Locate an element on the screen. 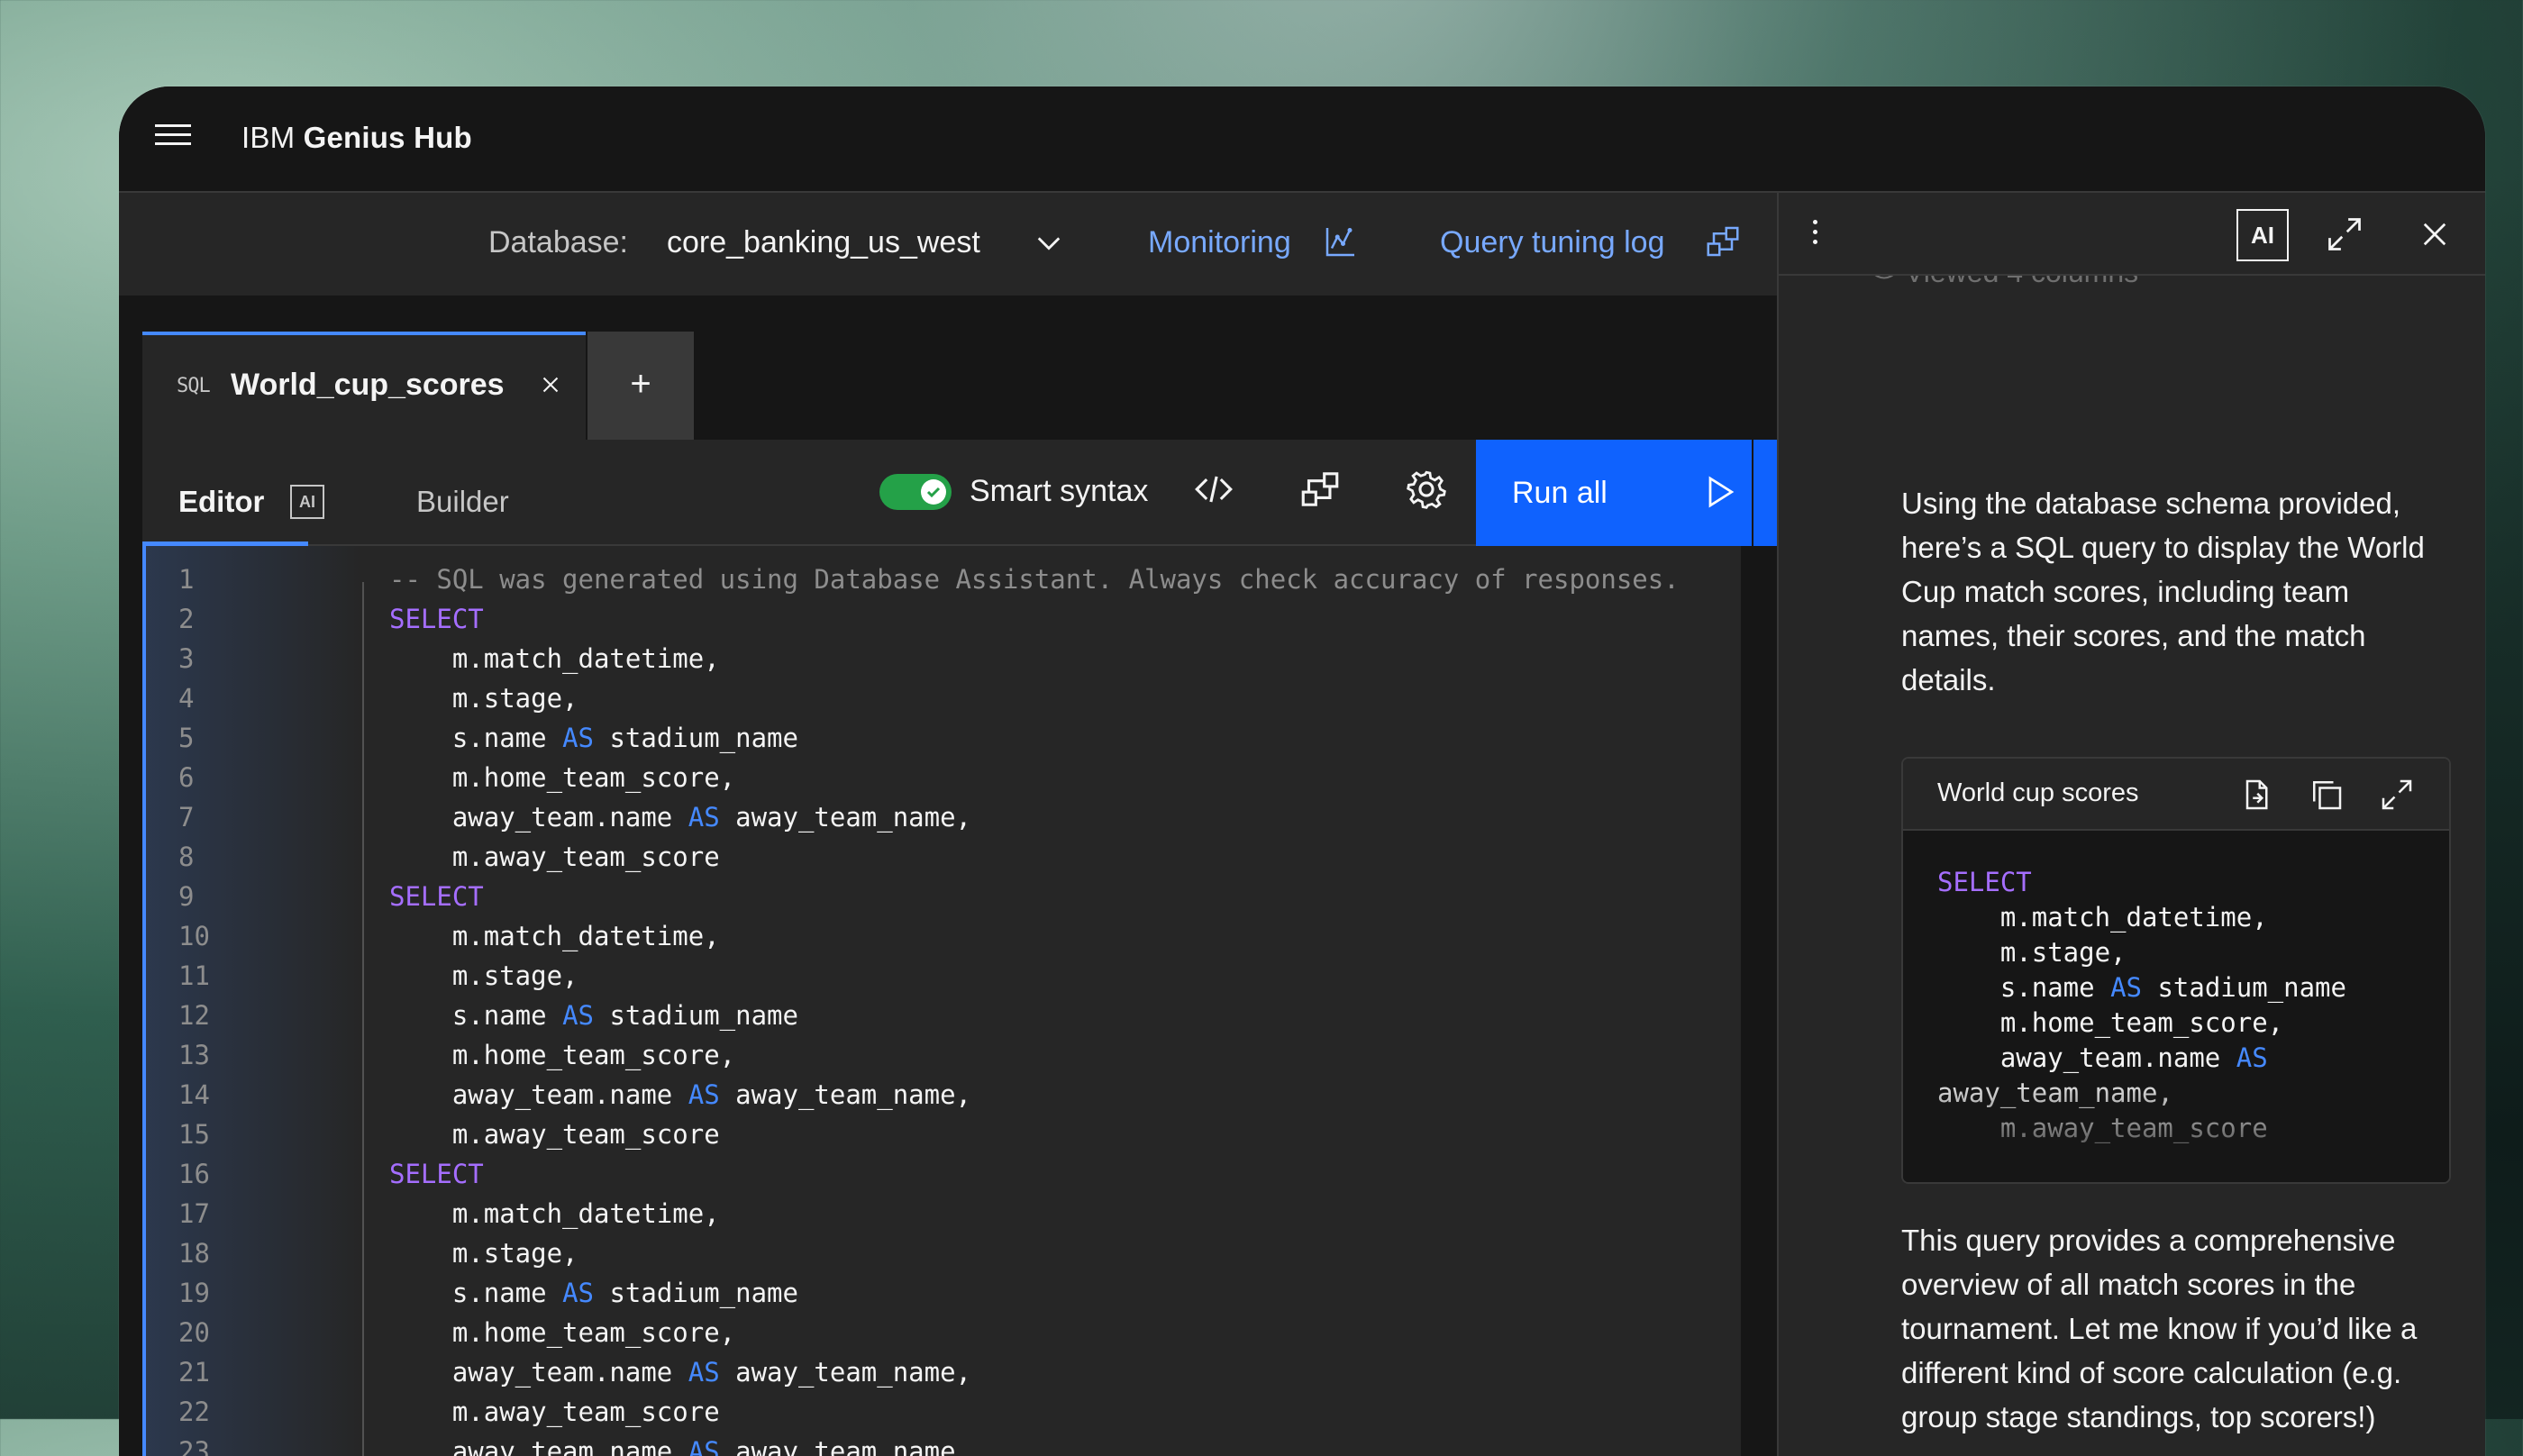 This screenshot has width=2523, height=1456. line-number: 11 is located at coordinates (194, 976).